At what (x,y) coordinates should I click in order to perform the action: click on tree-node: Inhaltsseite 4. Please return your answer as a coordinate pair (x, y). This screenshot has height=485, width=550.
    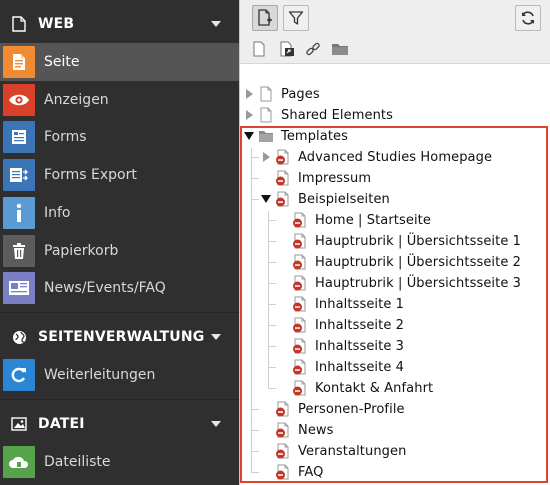
    Looking at the image, I should click on (340, 367).